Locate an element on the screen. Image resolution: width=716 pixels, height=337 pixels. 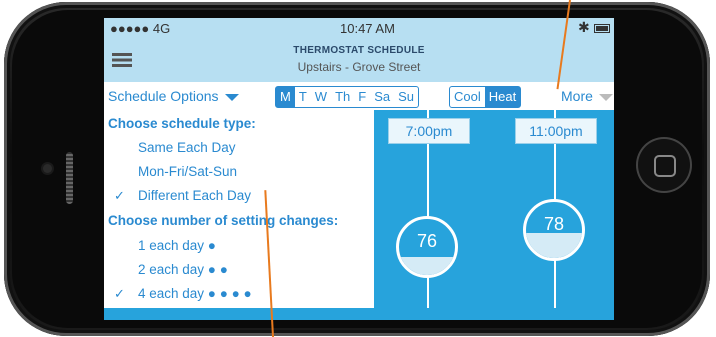
day-thu: Th is located at coordinates (342, 97).